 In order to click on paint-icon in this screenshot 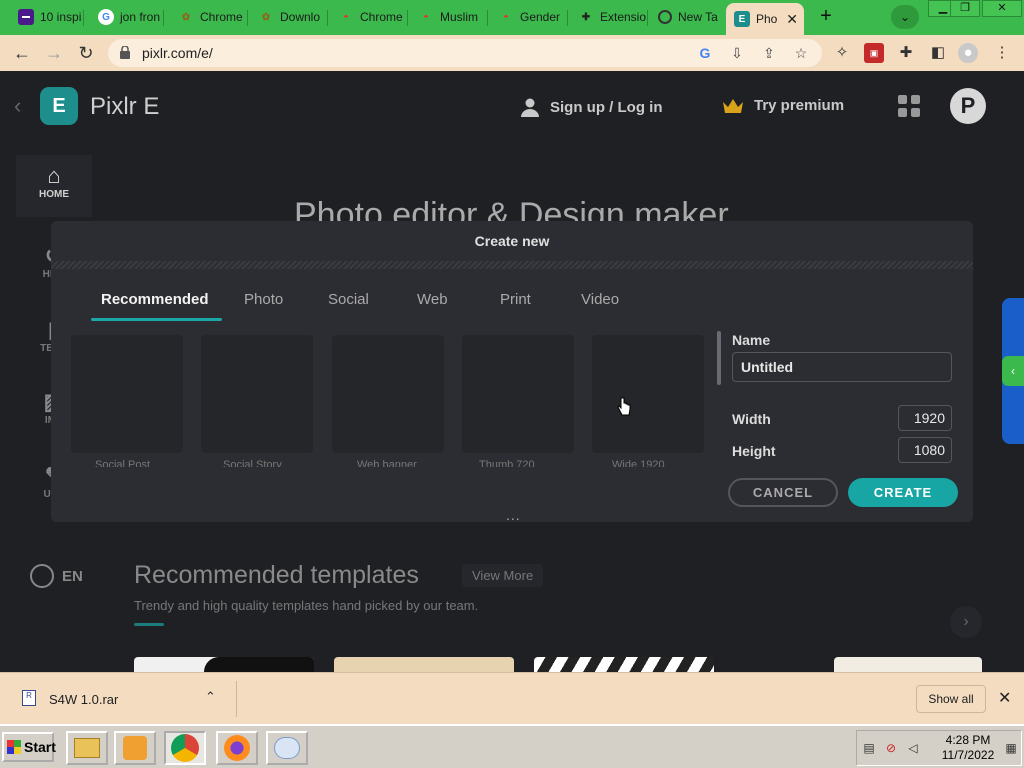, I will do `click(287, 748)`.